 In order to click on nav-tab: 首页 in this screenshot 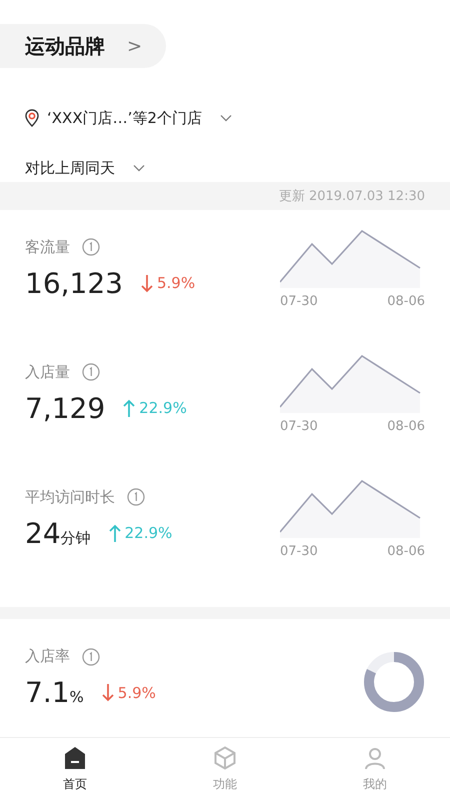, I will do `click(75, 769)`.